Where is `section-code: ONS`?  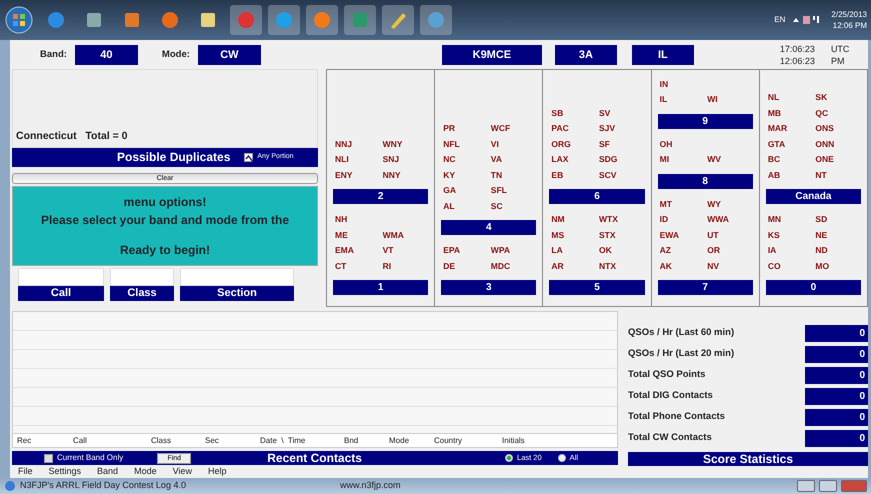 section-code: ONS is located at coordinates (839, 128).